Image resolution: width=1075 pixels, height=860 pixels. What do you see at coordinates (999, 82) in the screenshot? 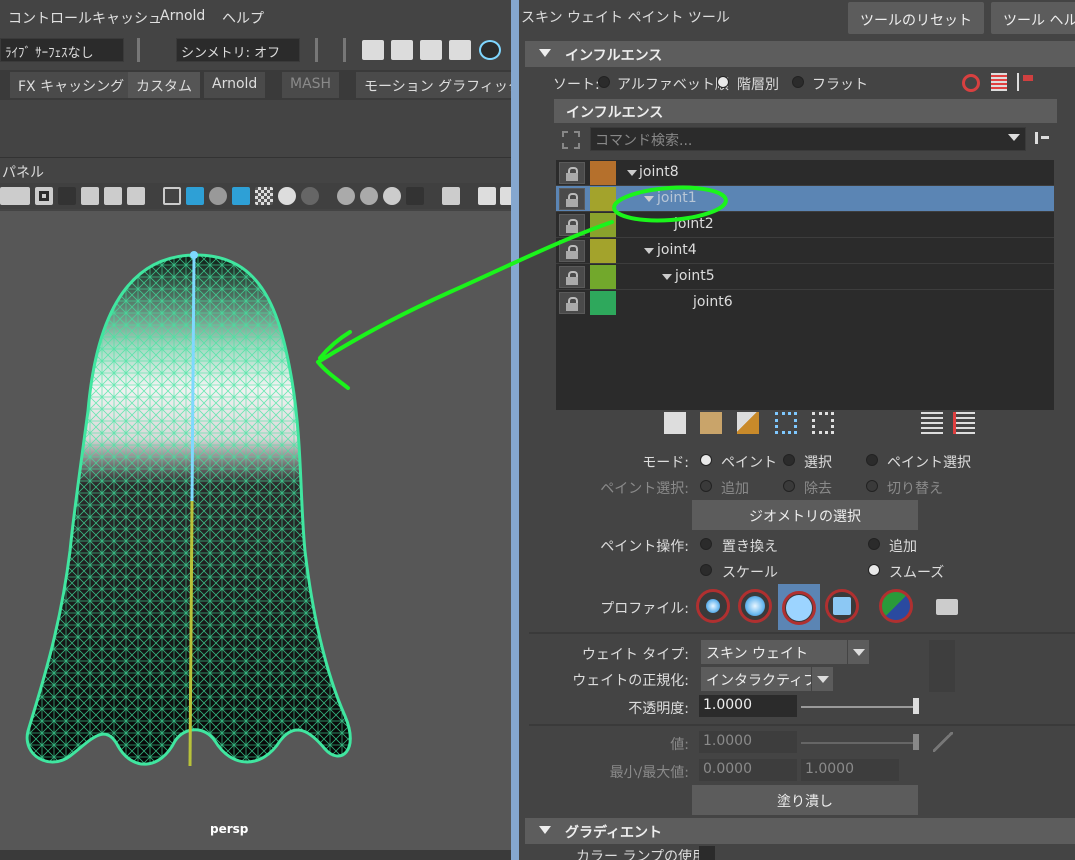
I see `hierarchy-list-icon` at bounding box center [999, 82].